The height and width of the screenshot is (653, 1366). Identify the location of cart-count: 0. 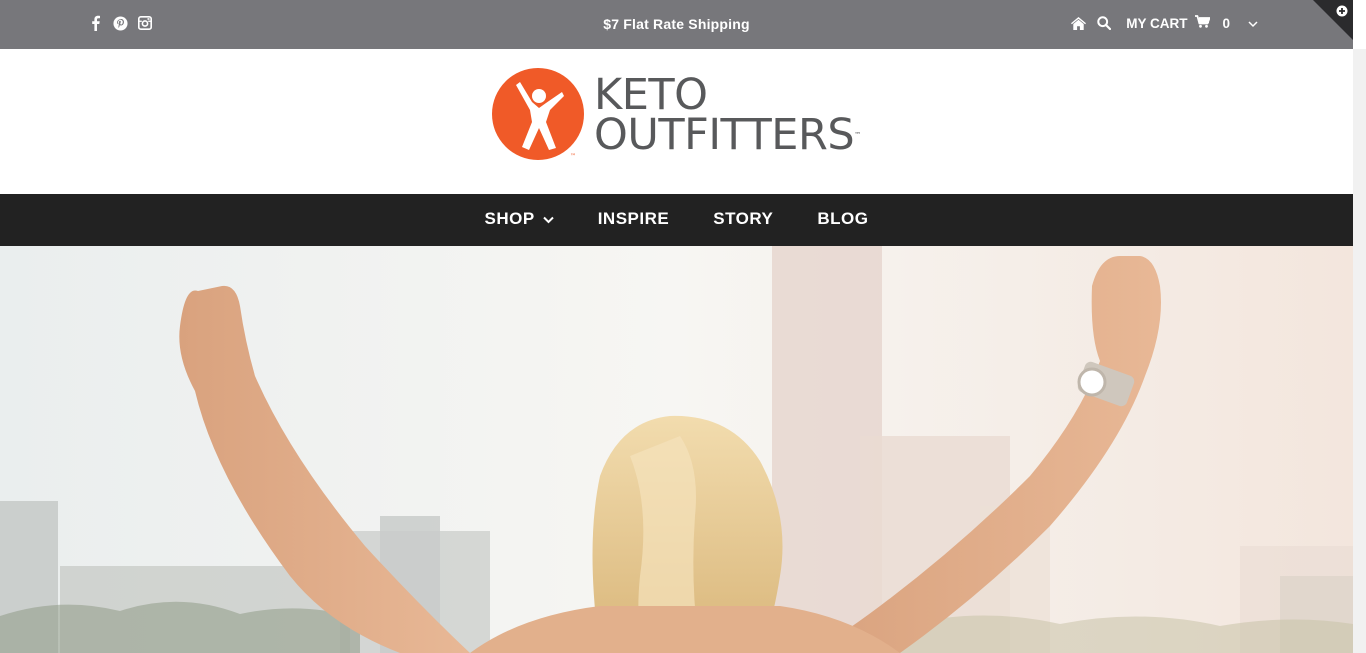
(1226, 23).